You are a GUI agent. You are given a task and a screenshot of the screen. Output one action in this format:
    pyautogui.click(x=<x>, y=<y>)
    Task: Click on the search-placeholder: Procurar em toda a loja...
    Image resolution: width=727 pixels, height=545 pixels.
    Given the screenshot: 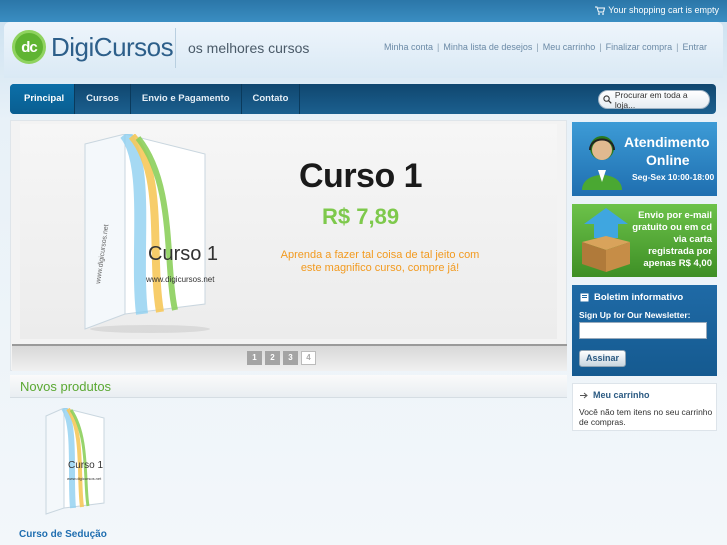 What is the action you would take?
    pyautogui.click(x=651, y=99)
    